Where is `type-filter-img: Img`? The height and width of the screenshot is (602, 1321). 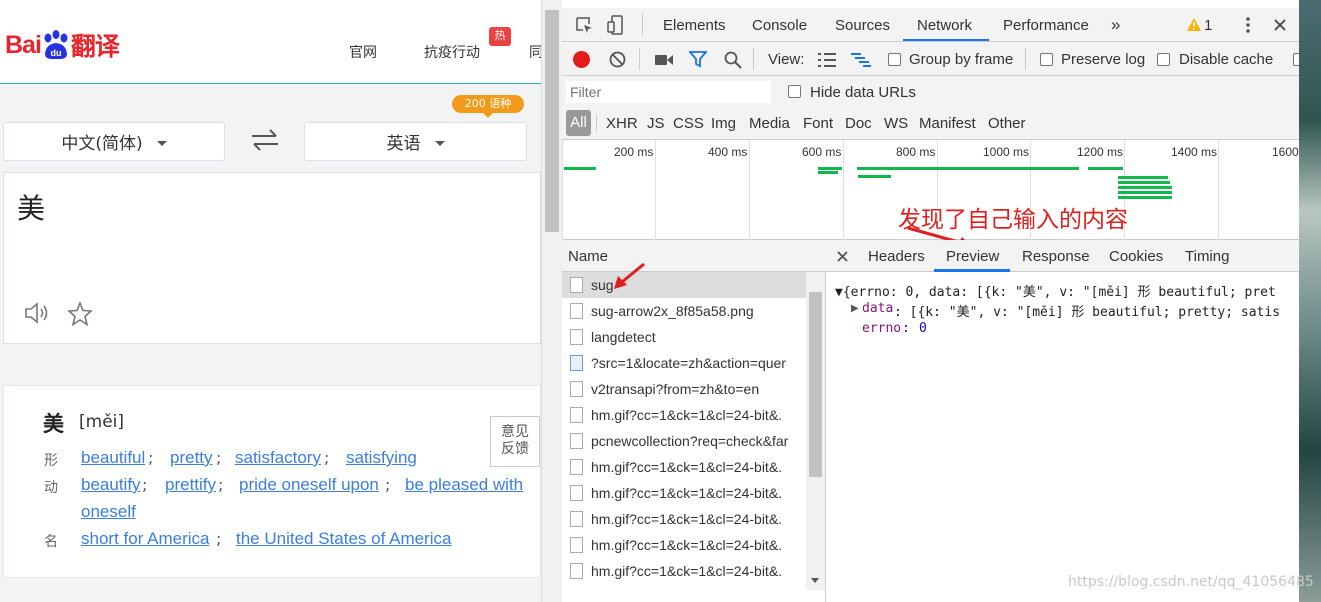
type-filter-img: Img is located at coordinates (723, 123).